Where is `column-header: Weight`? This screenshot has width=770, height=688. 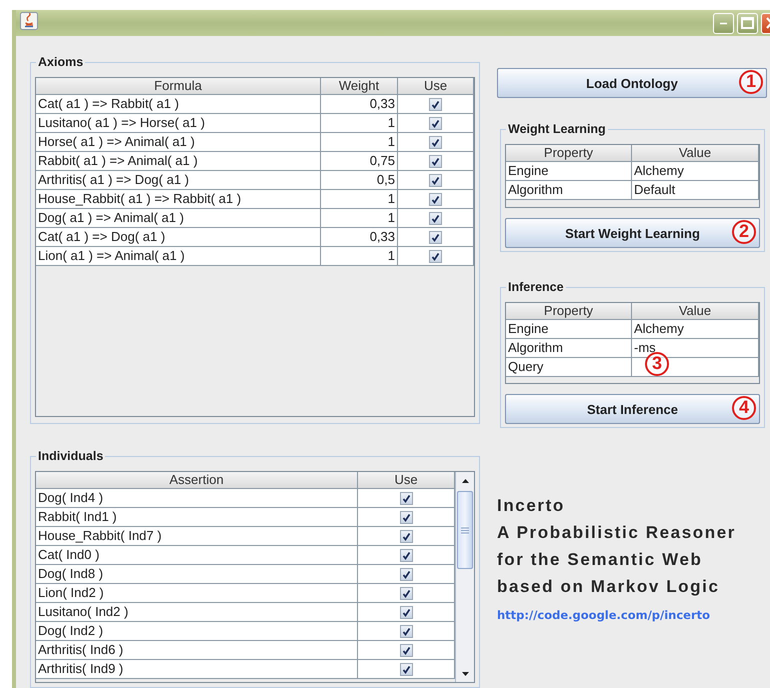 column-header: Weight is located at coordinates (359, 86).